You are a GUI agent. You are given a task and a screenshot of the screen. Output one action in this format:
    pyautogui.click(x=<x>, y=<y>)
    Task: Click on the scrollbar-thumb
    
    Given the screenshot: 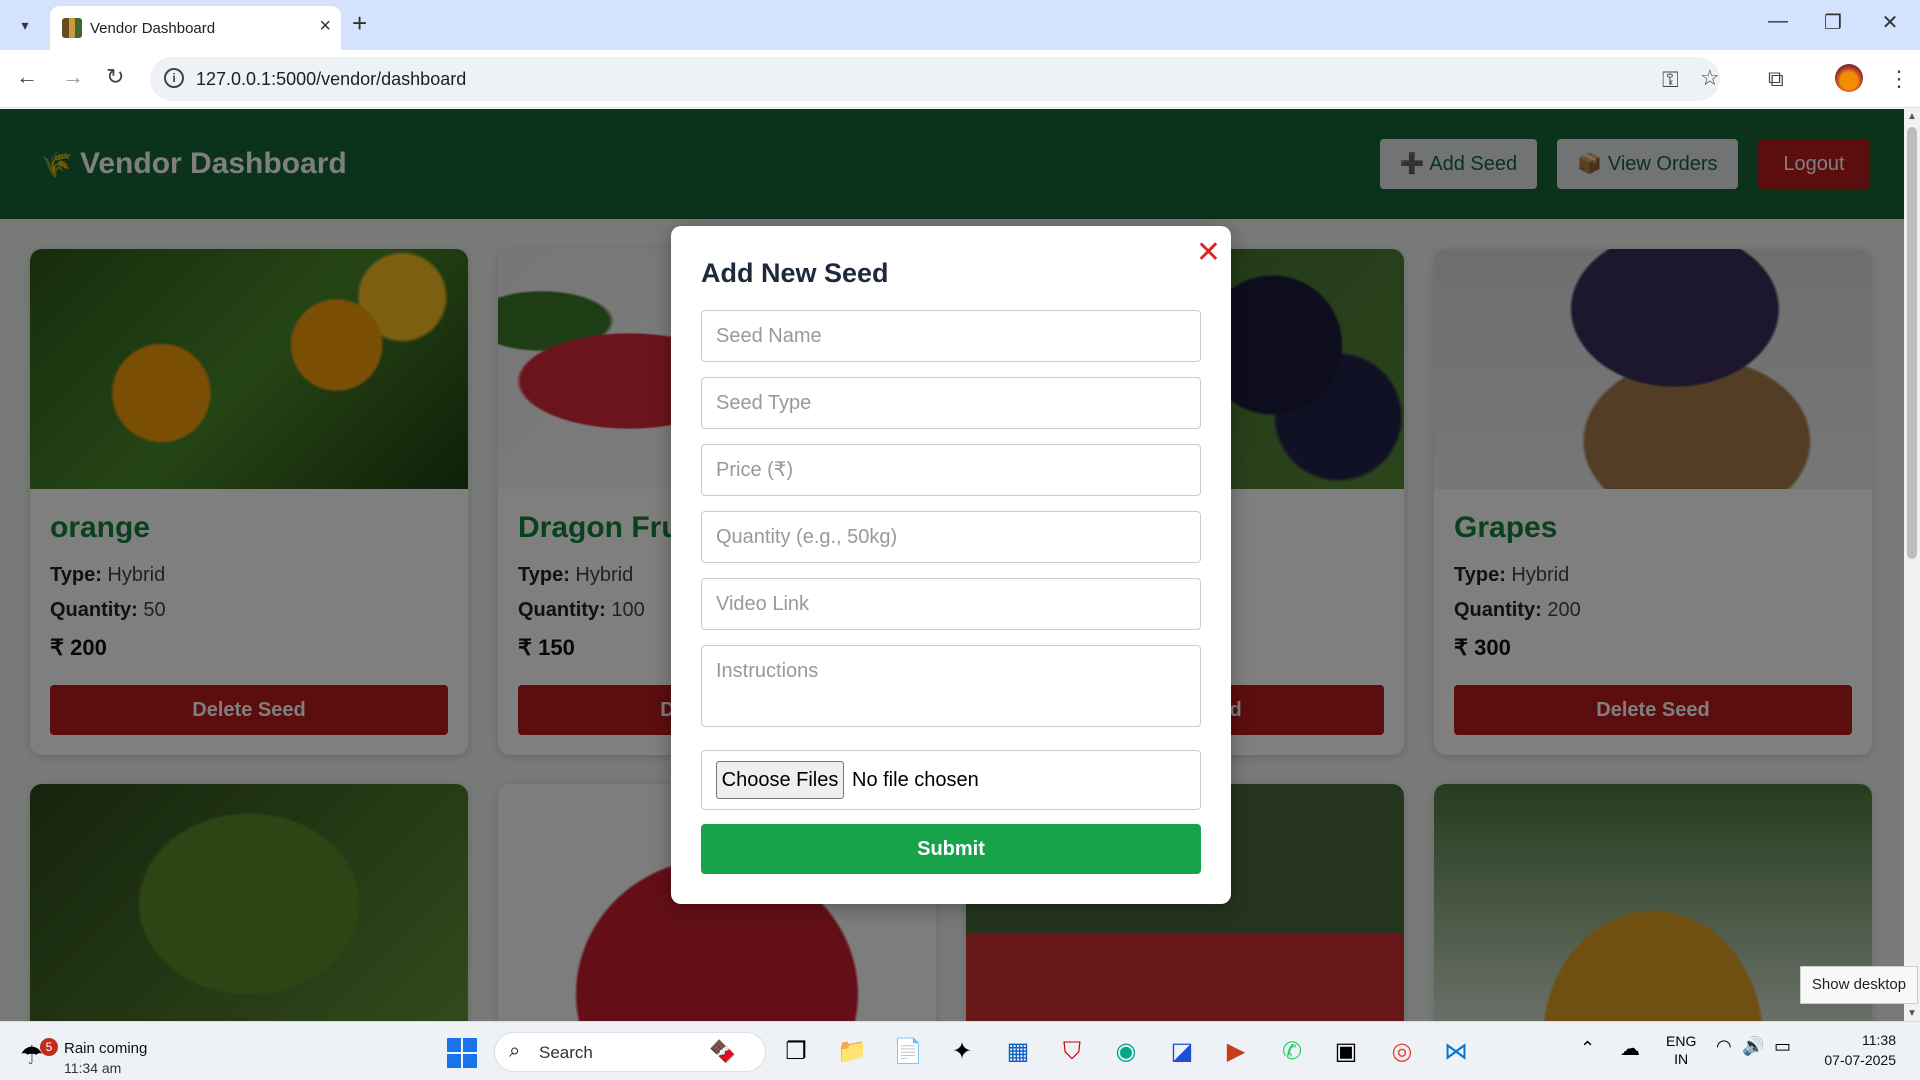 What is the action you would take?
    pyautogui.click(x=1912, y=343)
    